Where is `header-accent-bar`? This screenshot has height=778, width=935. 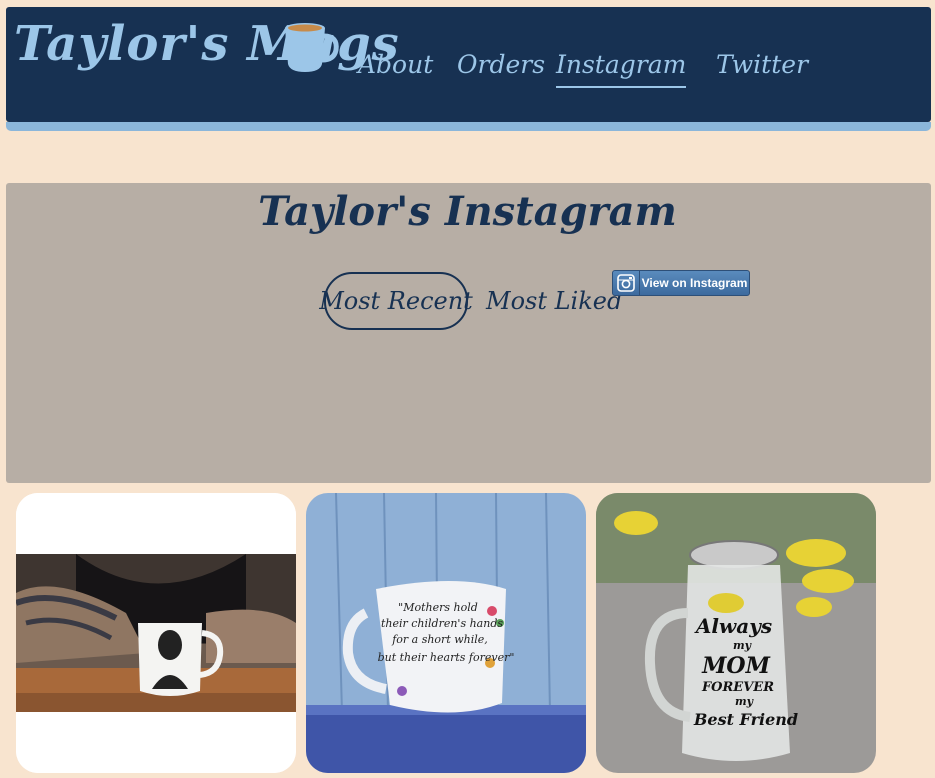 header-accent-bar is located at coordinates (468, 126).